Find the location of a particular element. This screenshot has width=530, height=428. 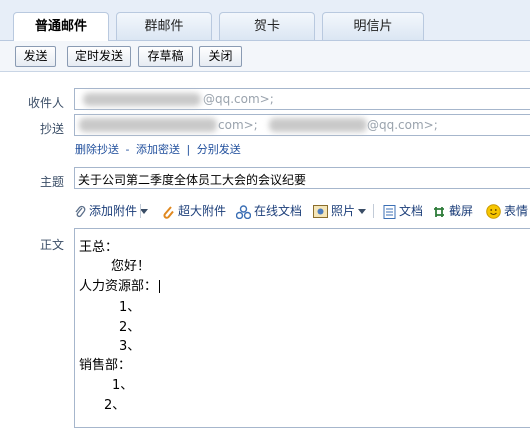

body-line: 您好！ is located at coordinates (131, 266).